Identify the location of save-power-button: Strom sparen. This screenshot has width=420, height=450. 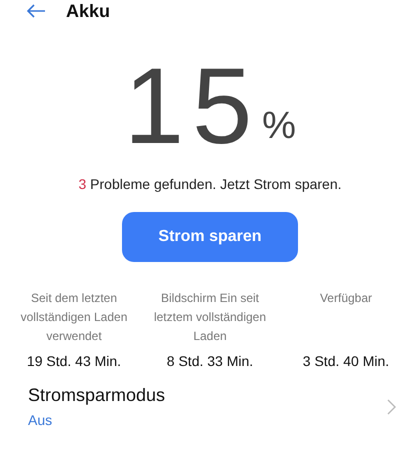
(210, 237).